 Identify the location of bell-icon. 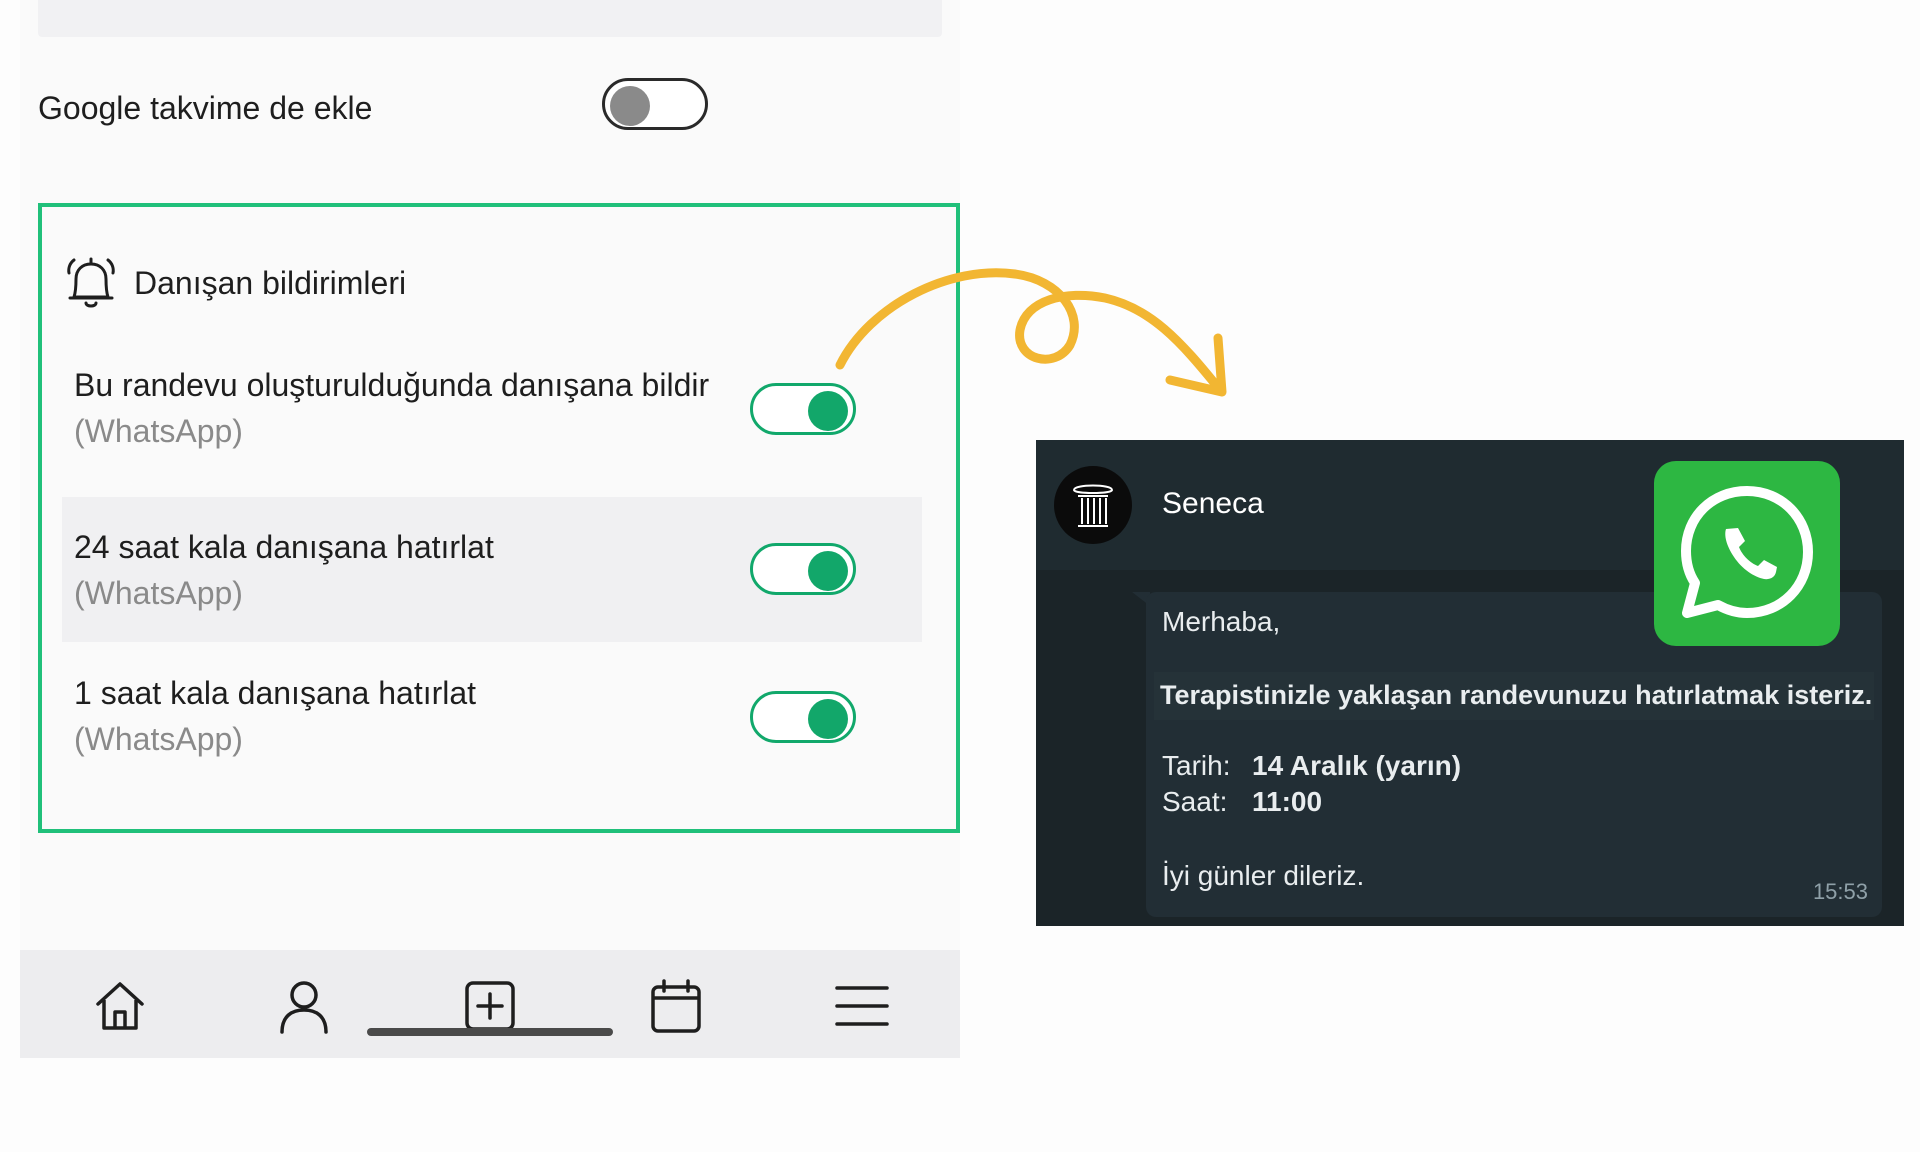
(91, 282).